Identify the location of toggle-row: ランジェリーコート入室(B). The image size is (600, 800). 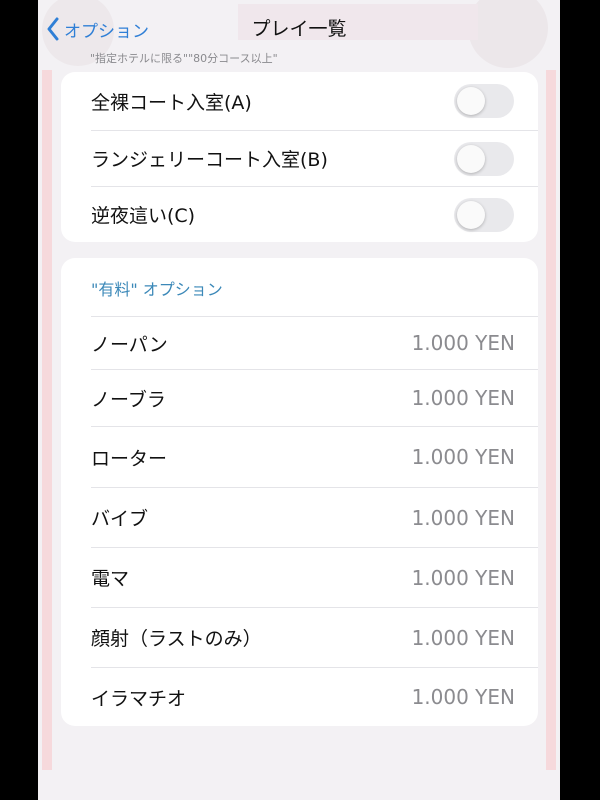
(299, 158).